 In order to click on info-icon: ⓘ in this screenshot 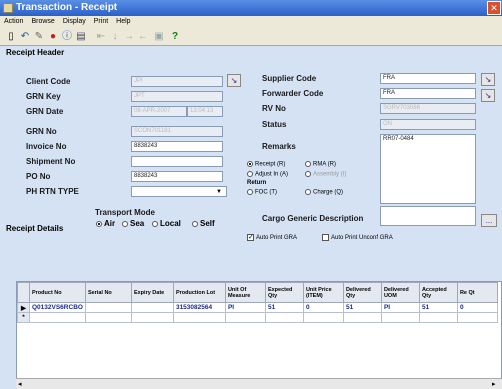, I will do `click(67, 36)`.